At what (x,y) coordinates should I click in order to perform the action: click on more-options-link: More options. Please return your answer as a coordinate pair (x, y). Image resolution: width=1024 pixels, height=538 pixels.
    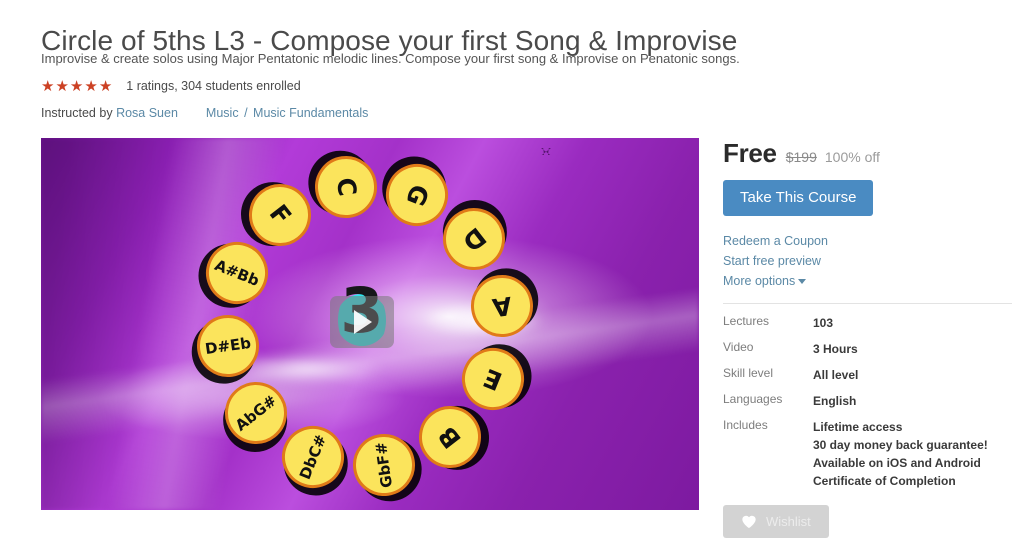
    Looking at the image, I should click on (868, 281).